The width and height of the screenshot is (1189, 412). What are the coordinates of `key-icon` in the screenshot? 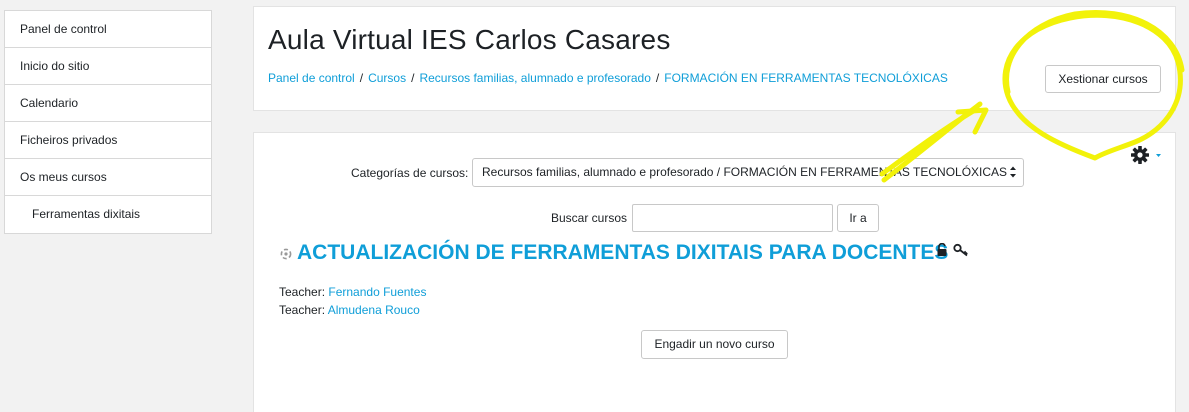 It's located at (960, 250).